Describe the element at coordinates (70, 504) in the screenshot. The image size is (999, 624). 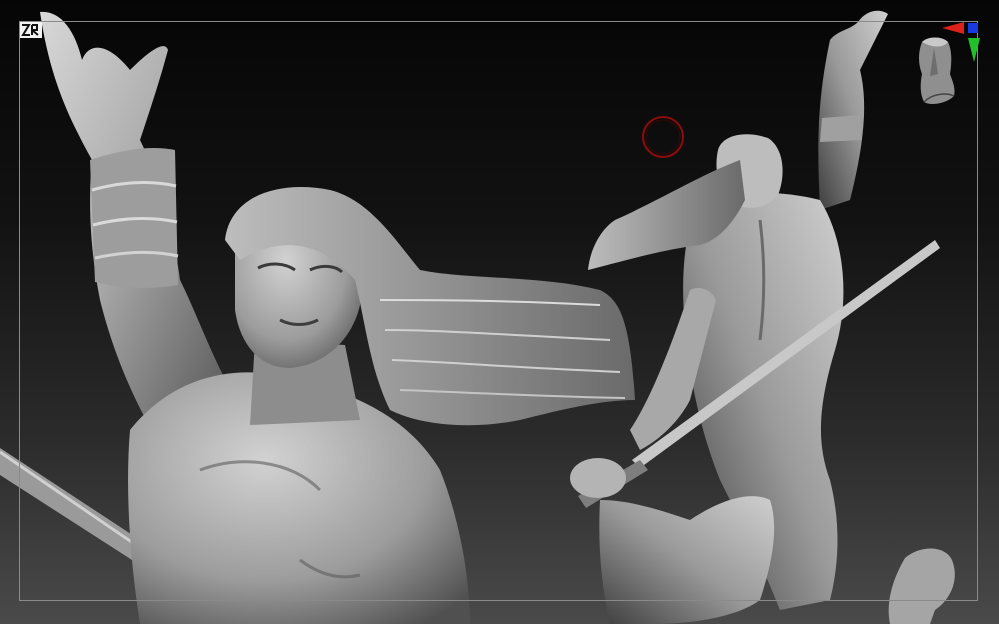
I see `foreground-sword` at that location.